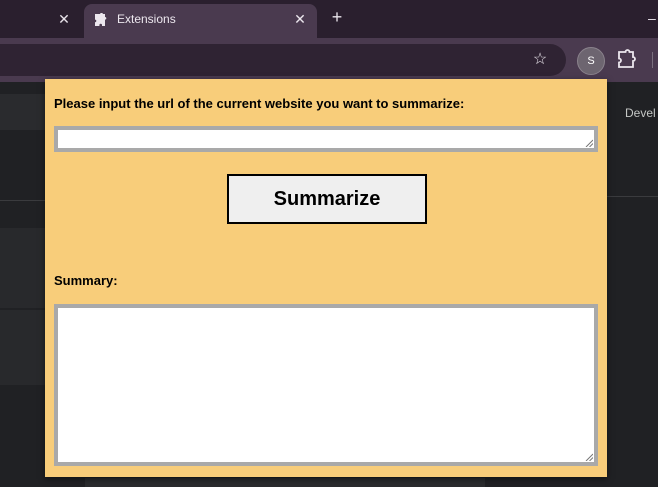 This screenshot has width=658, height=487. I want to click on tab-strip: ✕ Extensions ✕ + –, so click(329, 19).